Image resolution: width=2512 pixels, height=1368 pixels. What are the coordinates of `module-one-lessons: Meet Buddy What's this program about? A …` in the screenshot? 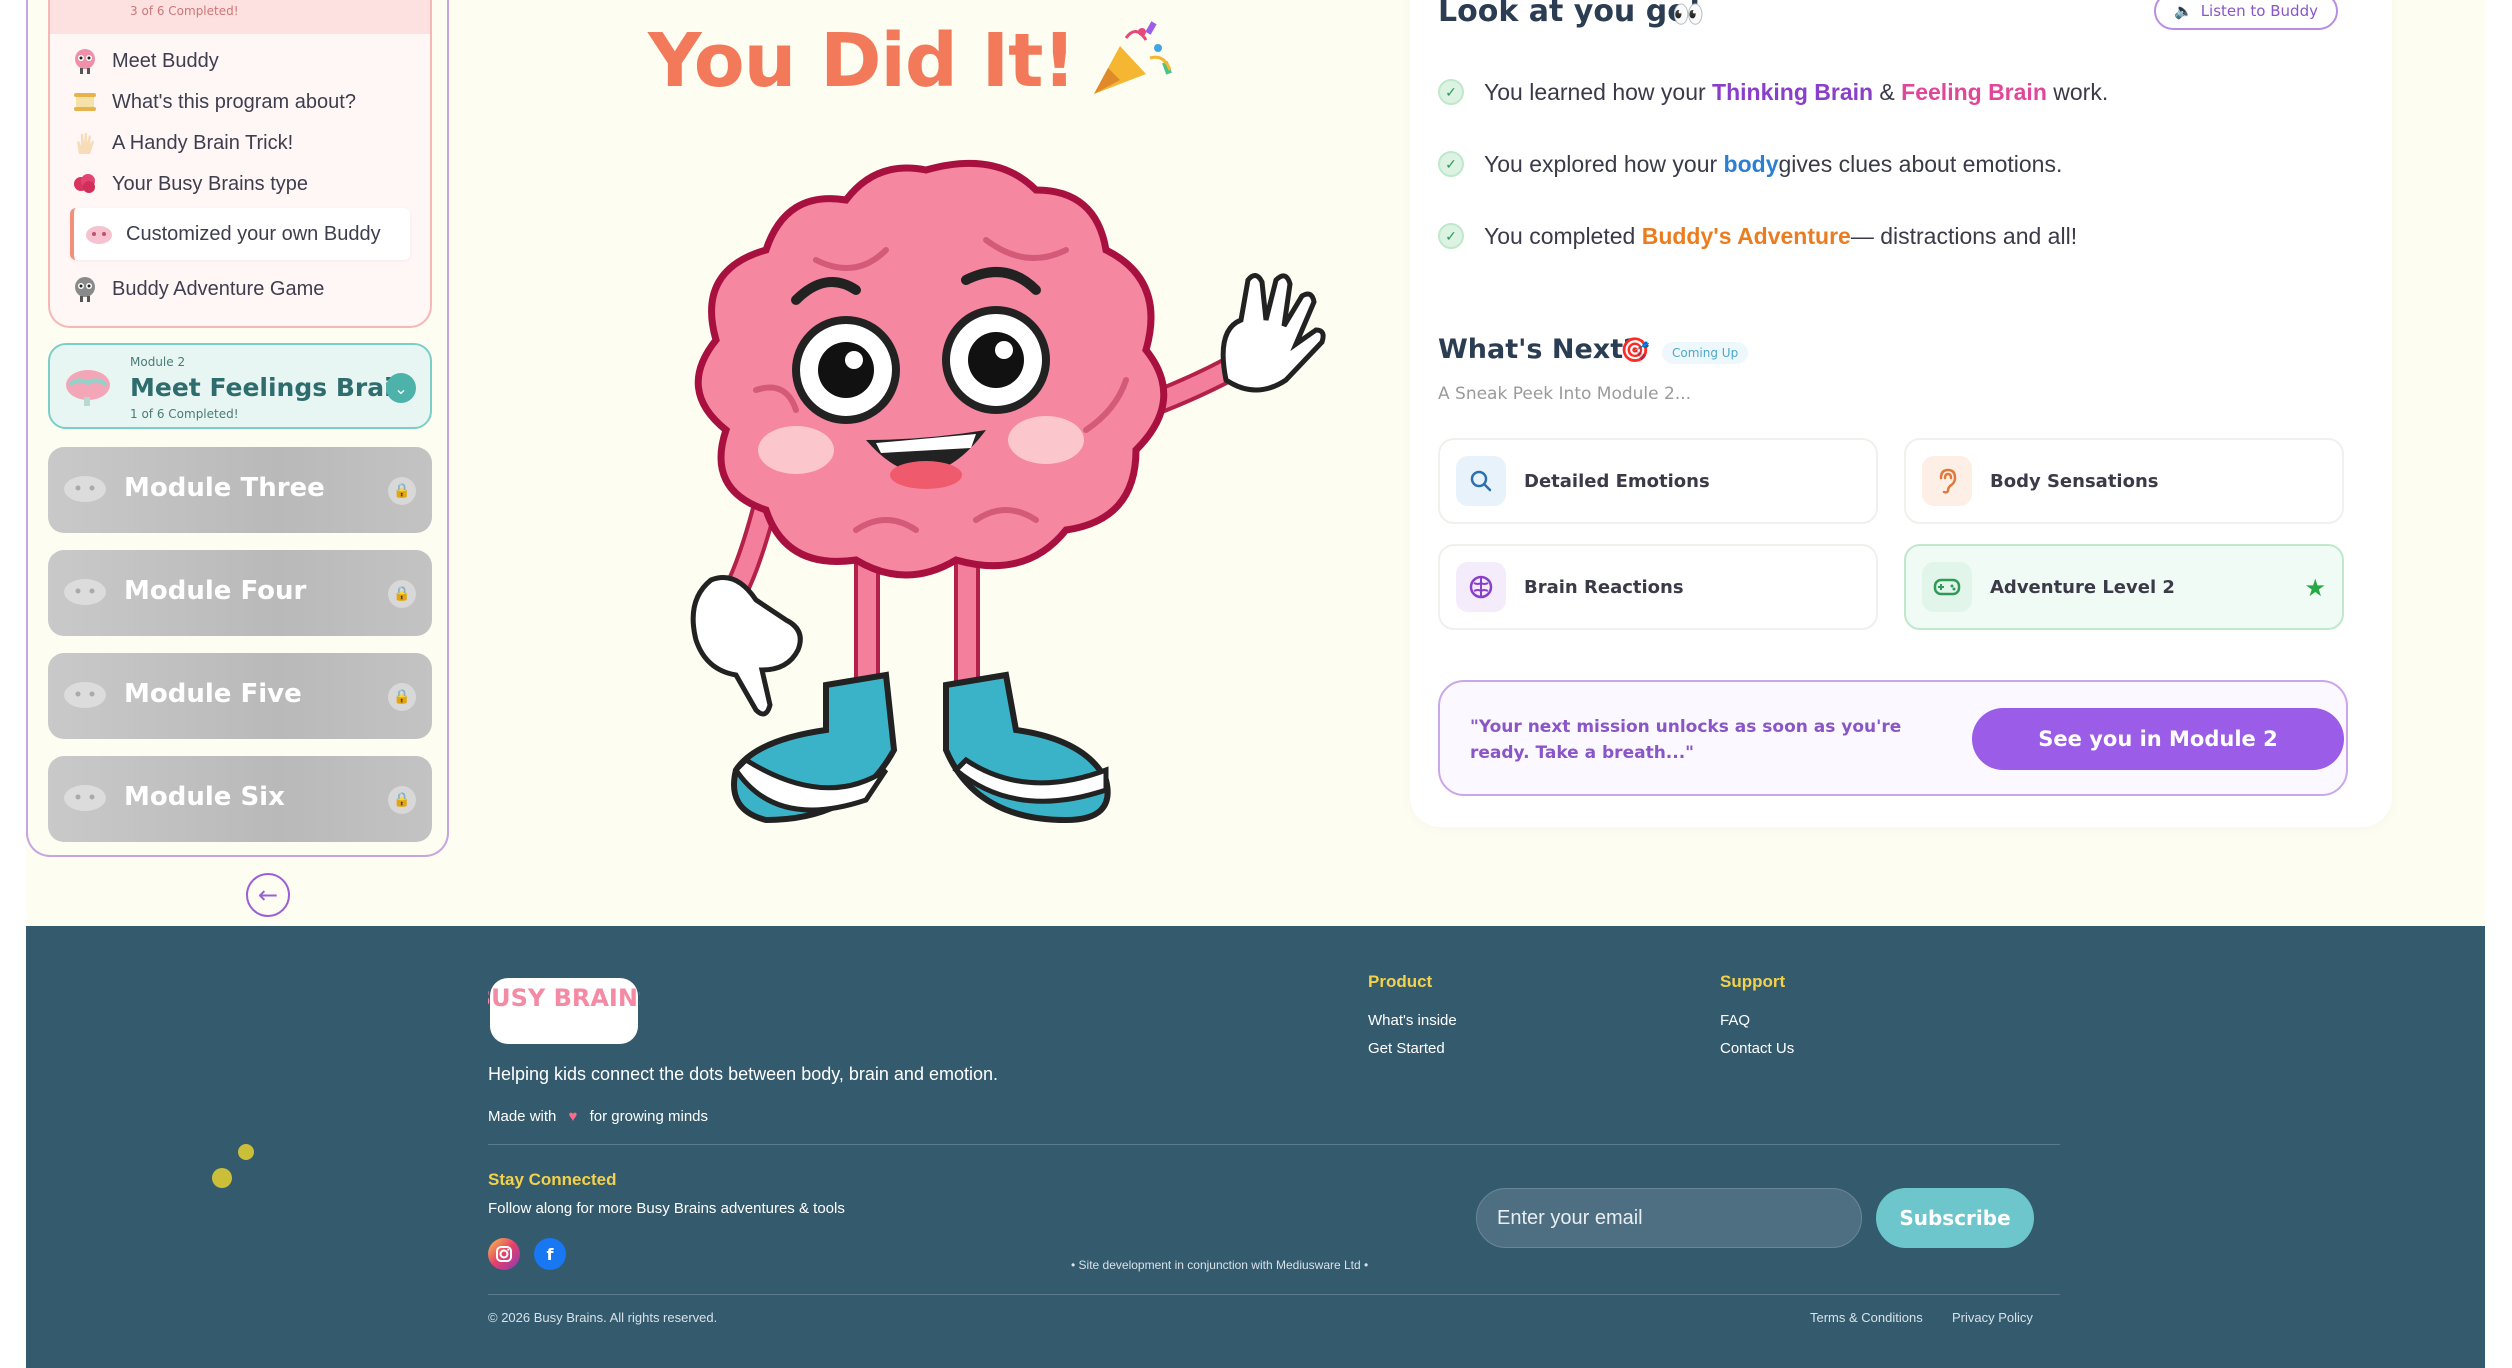 It's located at (240, 181).